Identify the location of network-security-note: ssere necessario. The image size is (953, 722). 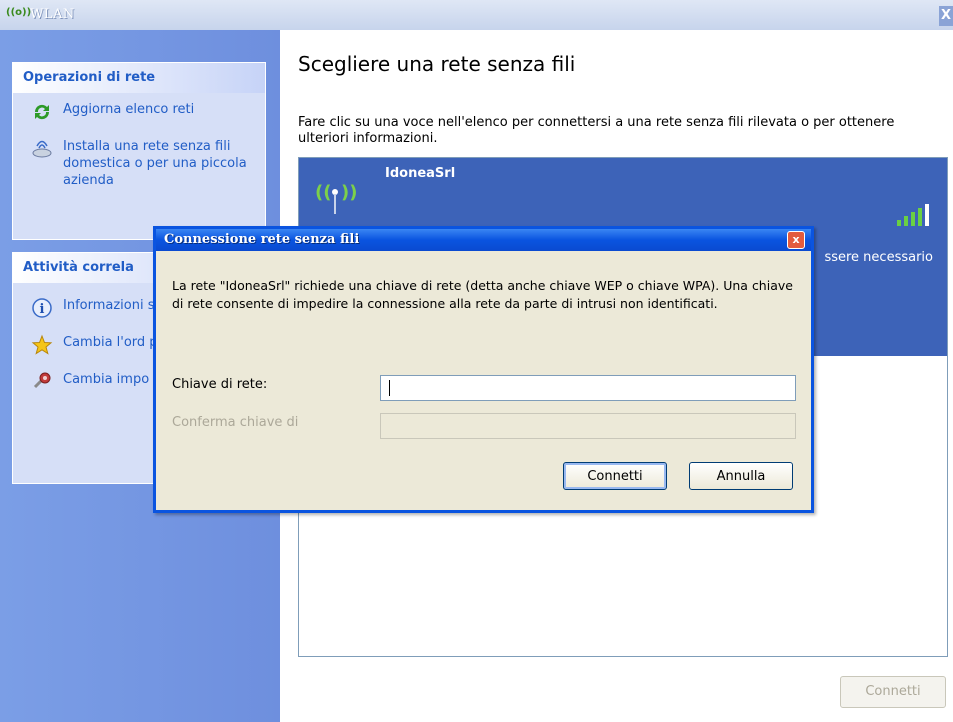
(878, 257).